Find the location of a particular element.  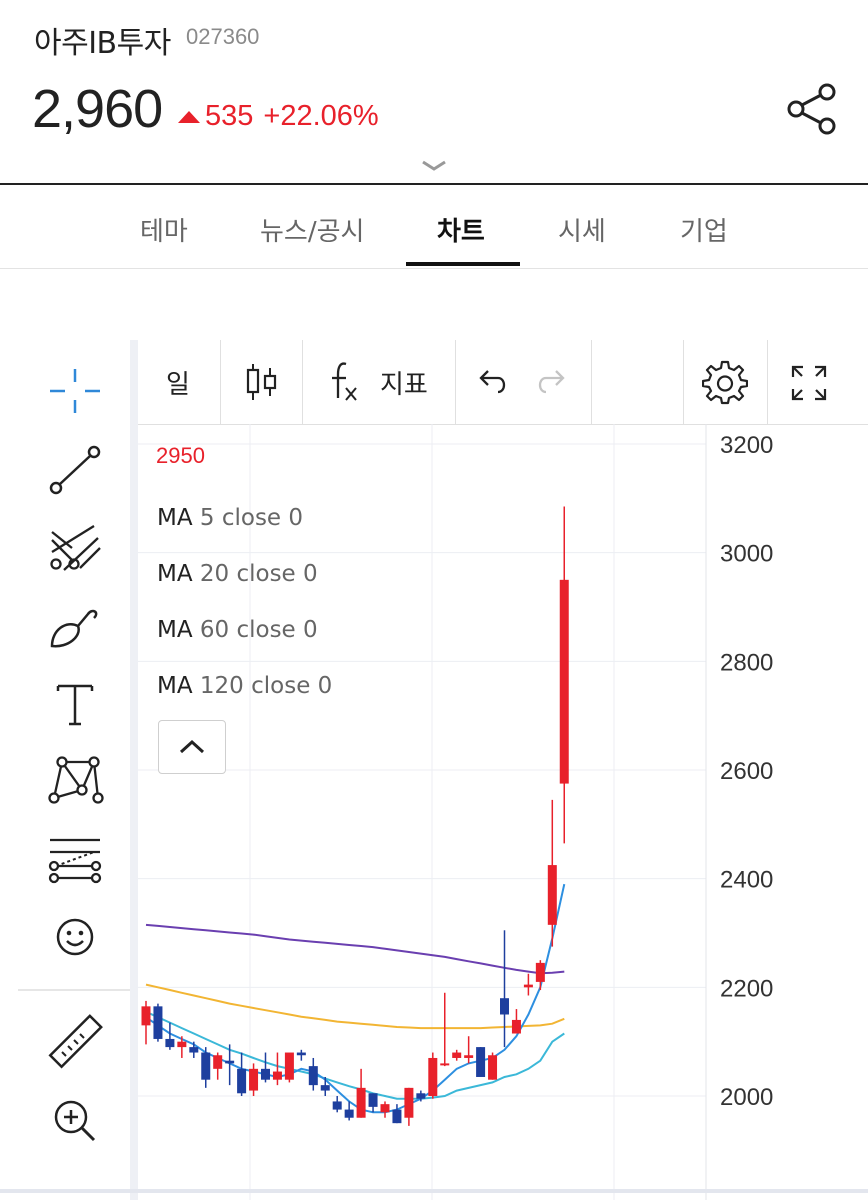

emoji-icon is located at coordinates (75, 937).